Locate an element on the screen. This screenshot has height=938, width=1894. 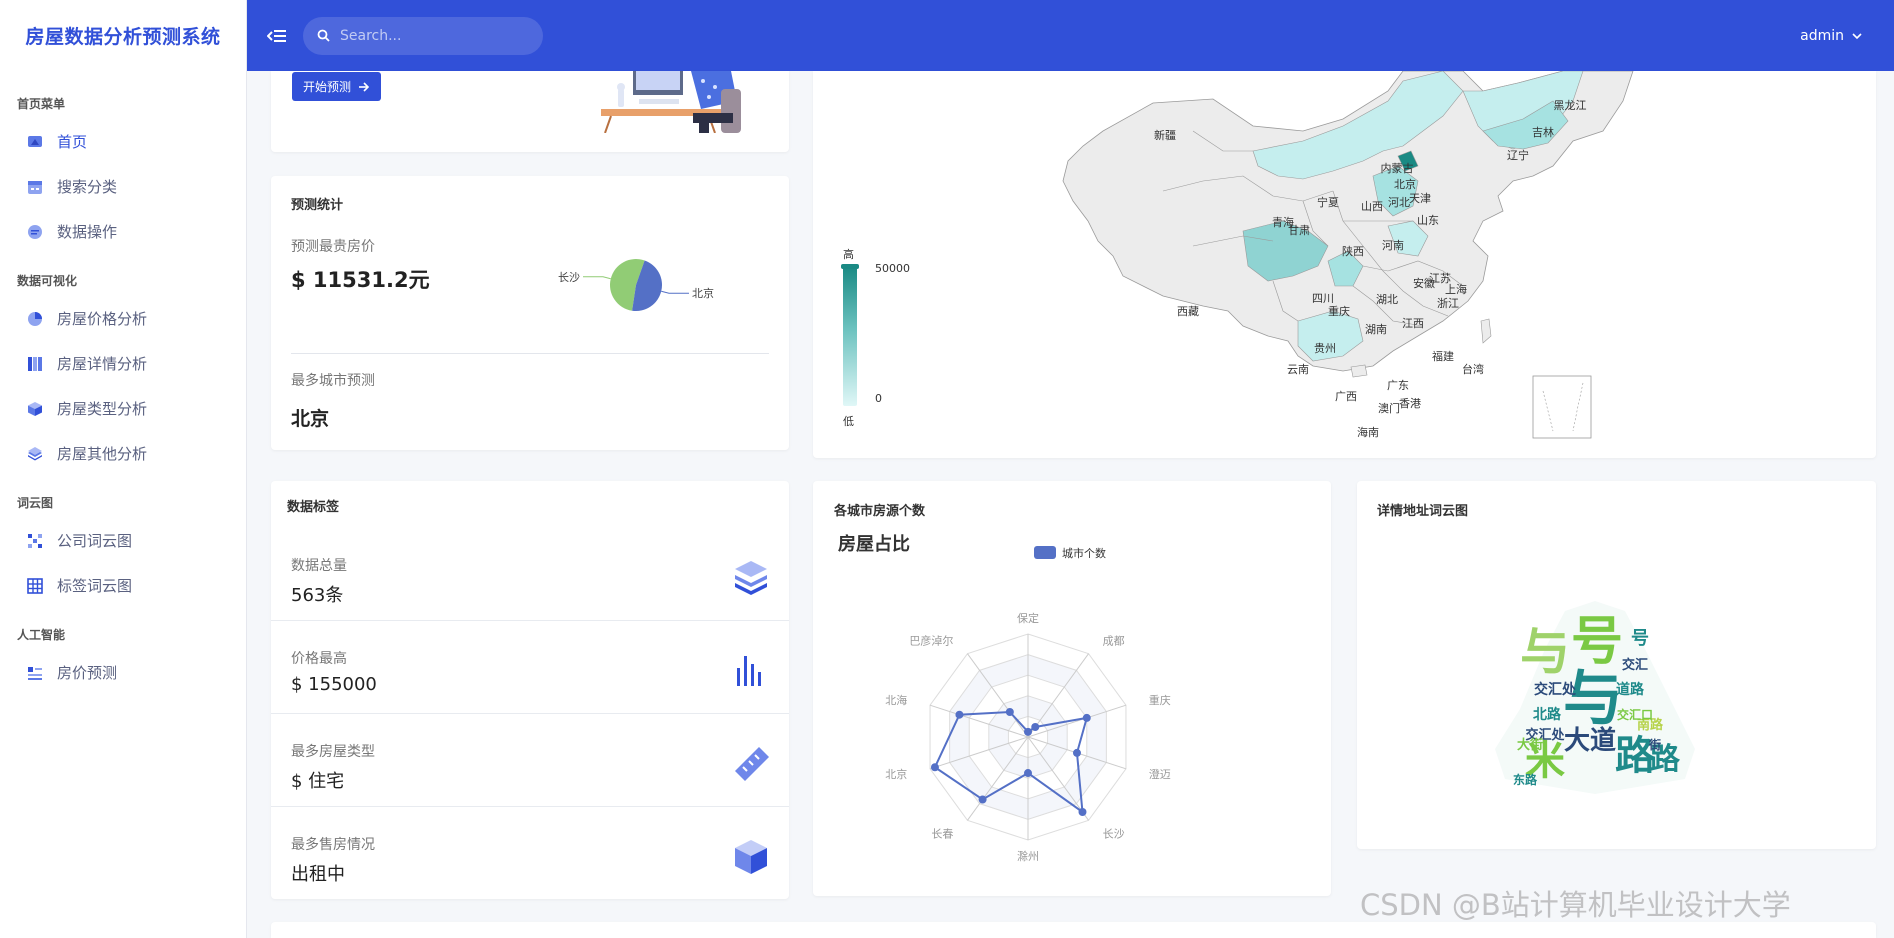
start-predict-button: 开始预测 is located at coordinates (337, 86).